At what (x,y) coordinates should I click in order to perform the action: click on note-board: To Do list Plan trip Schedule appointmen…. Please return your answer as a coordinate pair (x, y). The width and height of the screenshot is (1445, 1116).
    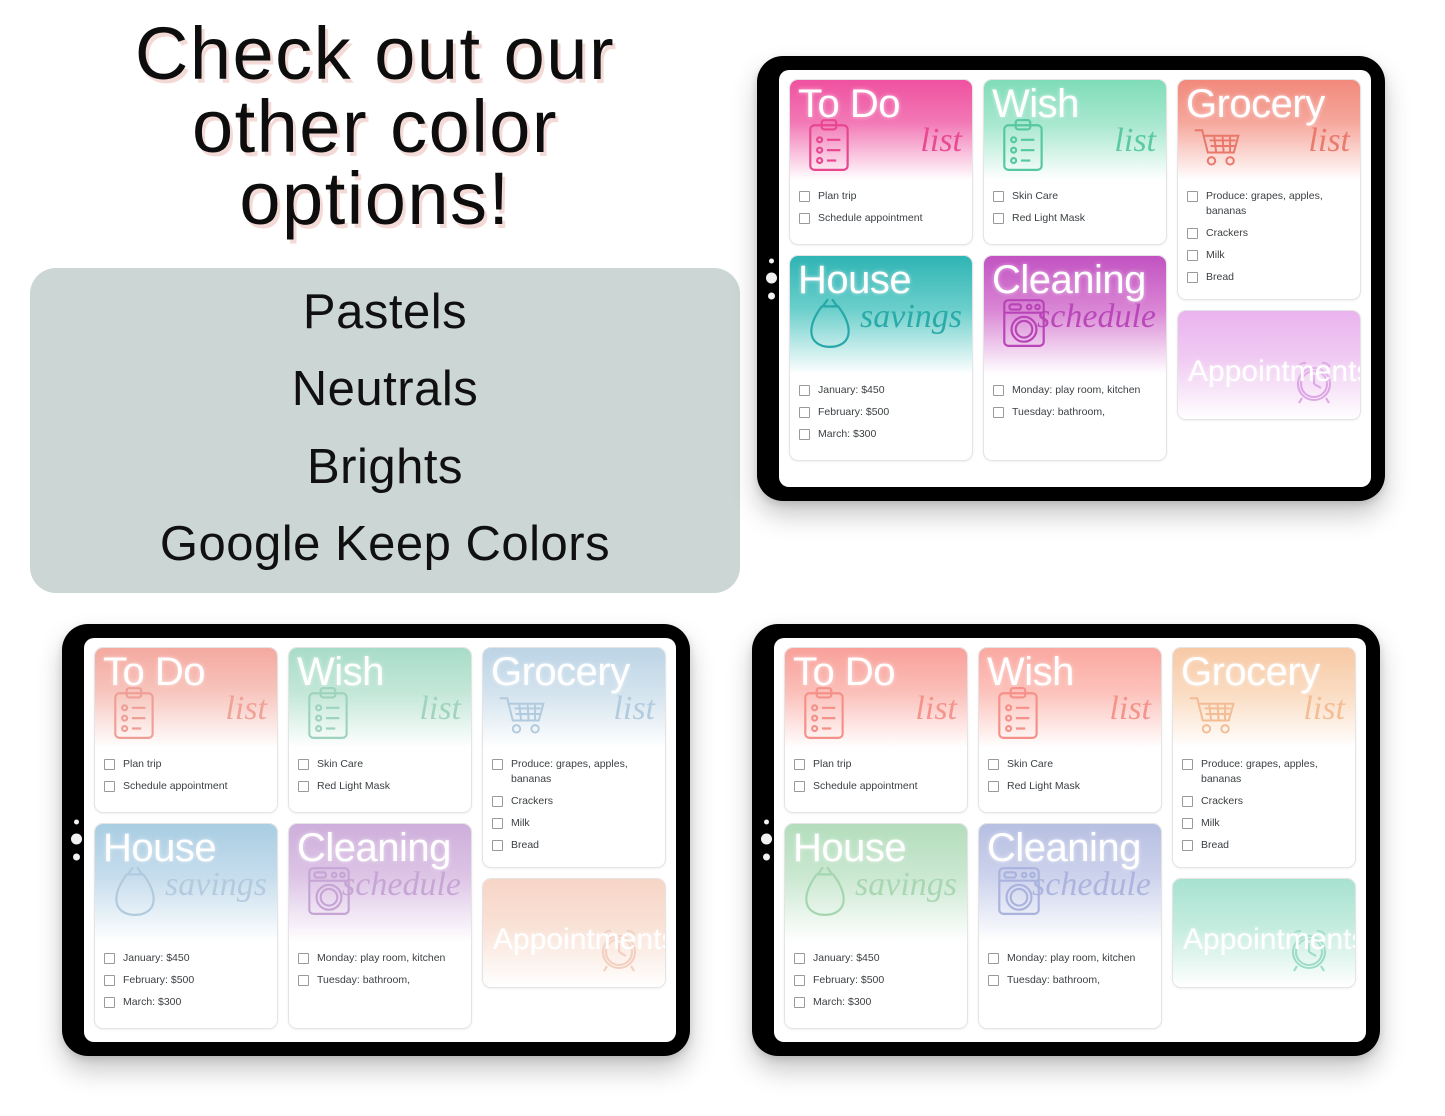
    Looking at the image, I should click on (1070, 844).